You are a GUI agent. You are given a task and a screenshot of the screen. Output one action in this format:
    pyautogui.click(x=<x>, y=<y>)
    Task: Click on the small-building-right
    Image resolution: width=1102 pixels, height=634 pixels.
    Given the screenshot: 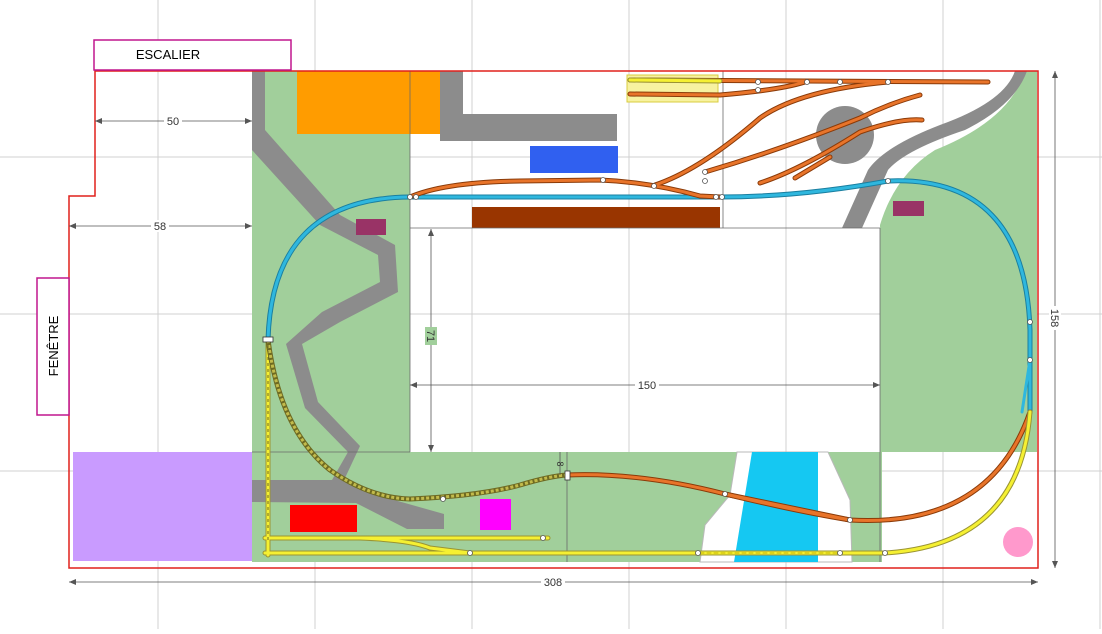 What is the action you would take?
    pyautogui.click(x=908, y=208)
    